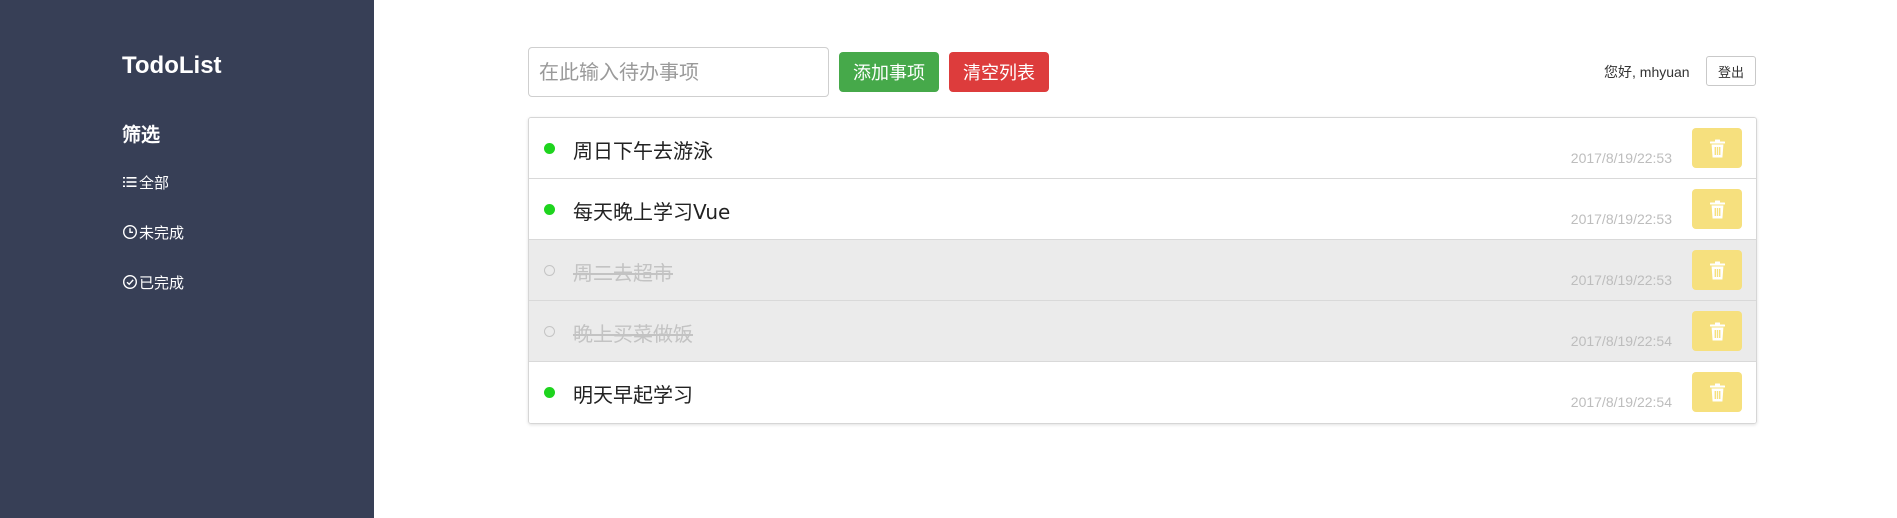 The width and height of the screenshot is (1897, 518). I want to click on todo-text: 明天早起学习, so click(633, 395).